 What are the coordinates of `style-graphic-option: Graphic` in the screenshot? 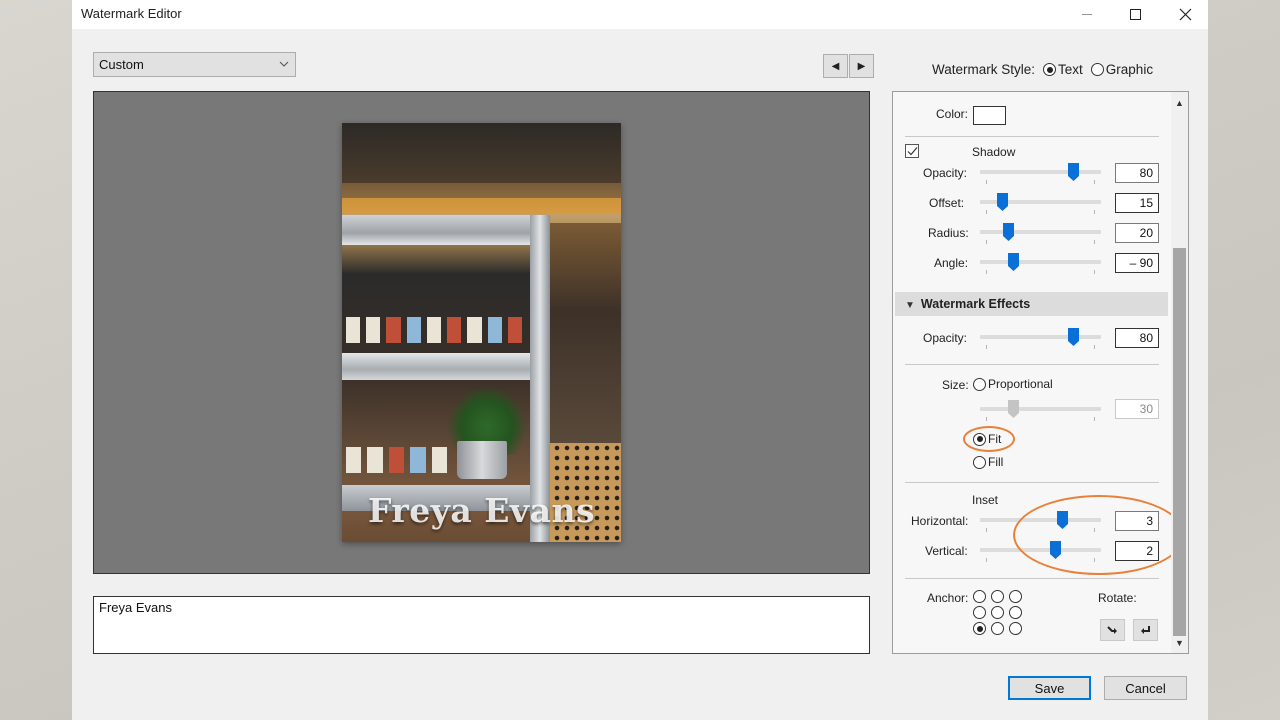 It's located at (1122, 69).